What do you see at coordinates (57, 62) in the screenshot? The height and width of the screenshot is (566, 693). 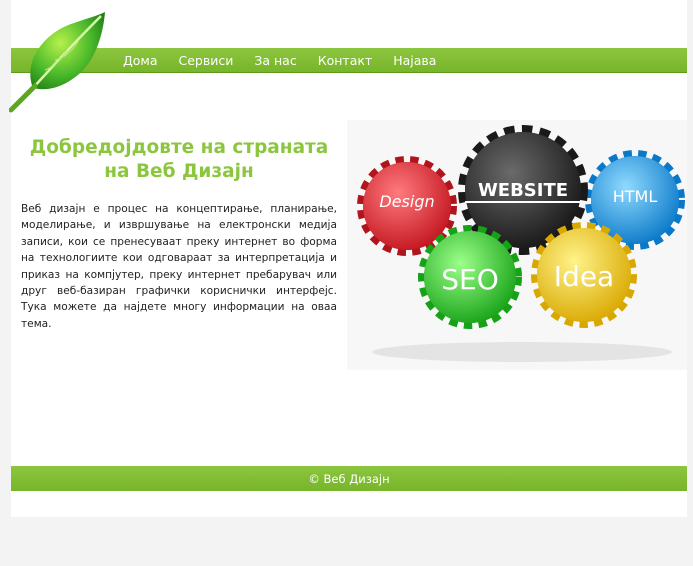 I see `leaf-logo-icon` at bounding box center [57, 62].